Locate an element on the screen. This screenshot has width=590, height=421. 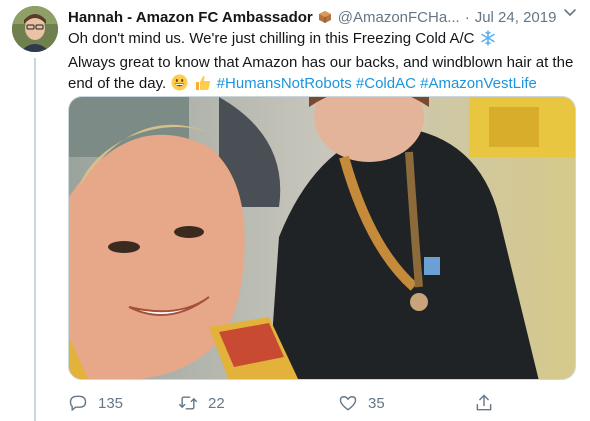
retweet-count: 22 is located at coordinates (216, 403).